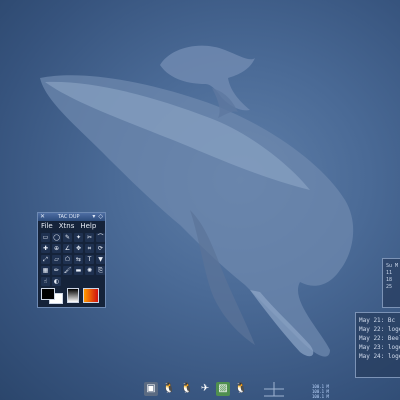 Image resolution: width=400 pixels, height=400 pixels. I want to click on calendar-line: 18, so click(389, 280).